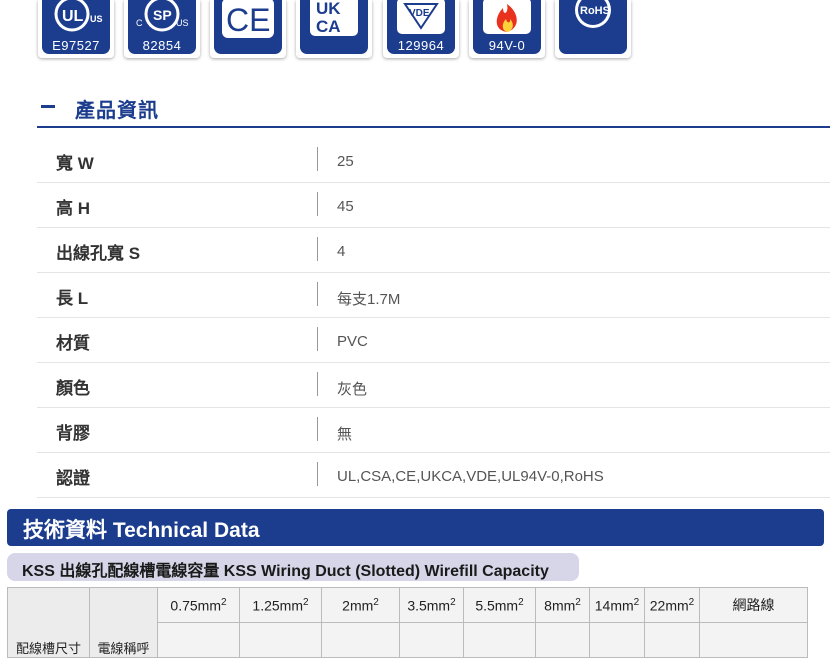 The image size is (830, 658). Describe the element at coordinates (117, 111) in the screenshot. I see `section-title: 產品資訊` at that location.